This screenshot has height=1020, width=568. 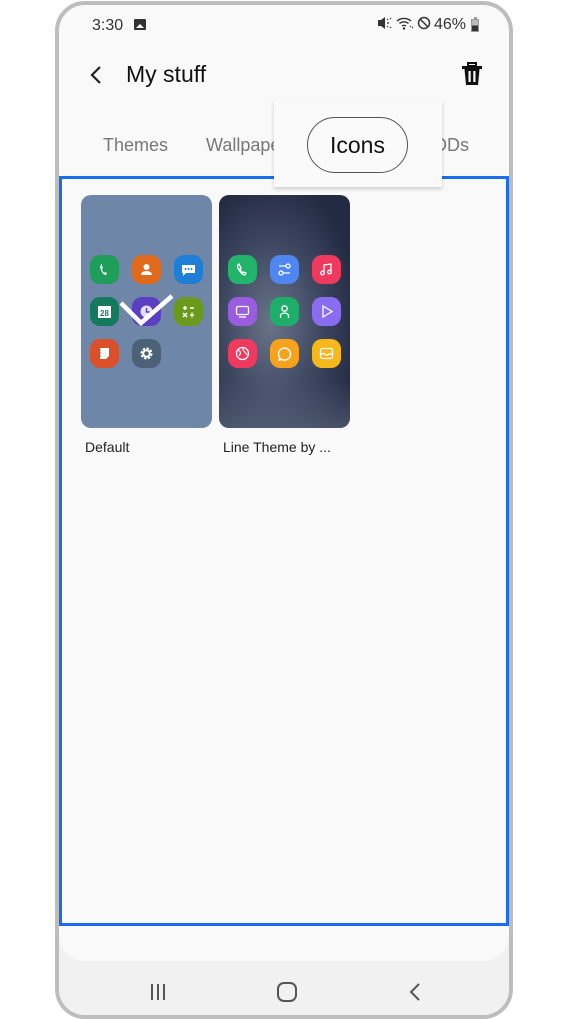 I want to click on trash-icon, so click(x=472, y=73).